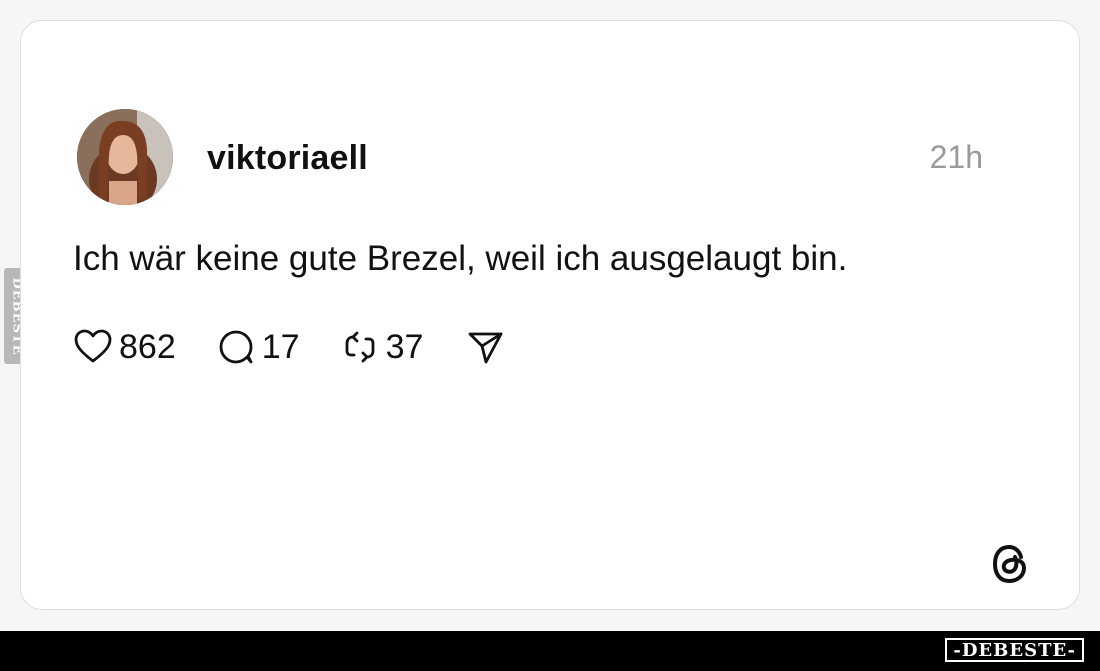 The image size is (1100, 671). I want to click on repost-button: 37, so click(382, 347).